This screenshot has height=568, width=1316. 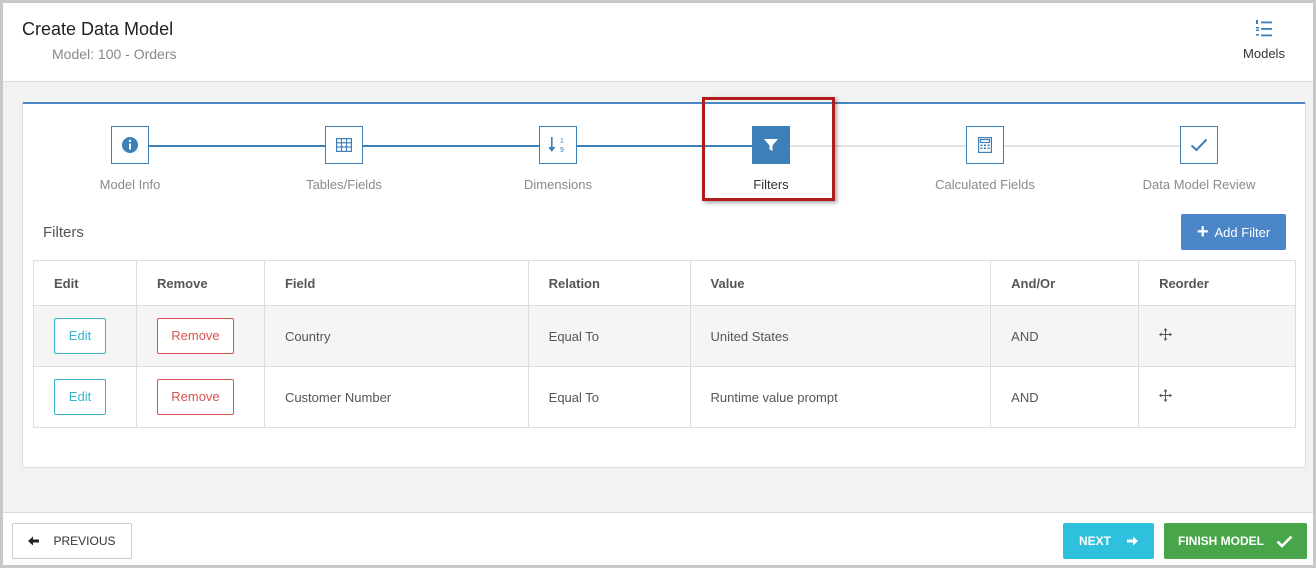 I want to click on svg-text: 1, so click(x=562, y=141).